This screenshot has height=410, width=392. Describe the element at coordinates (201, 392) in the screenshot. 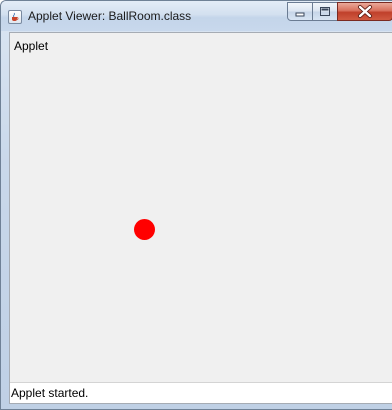

I see `status-bar: Applet started.` at that location.